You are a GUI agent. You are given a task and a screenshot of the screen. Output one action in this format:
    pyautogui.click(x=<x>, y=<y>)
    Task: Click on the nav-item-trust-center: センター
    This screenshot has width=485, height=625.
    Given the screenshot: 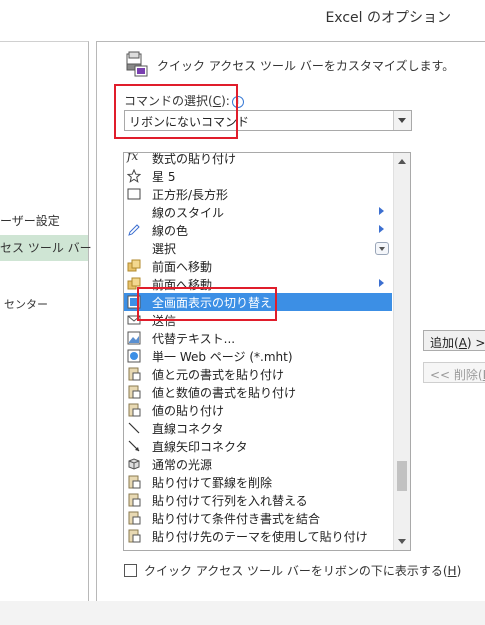 What is the action you would take?
    pyautogui.click(x=26, y=304)
    